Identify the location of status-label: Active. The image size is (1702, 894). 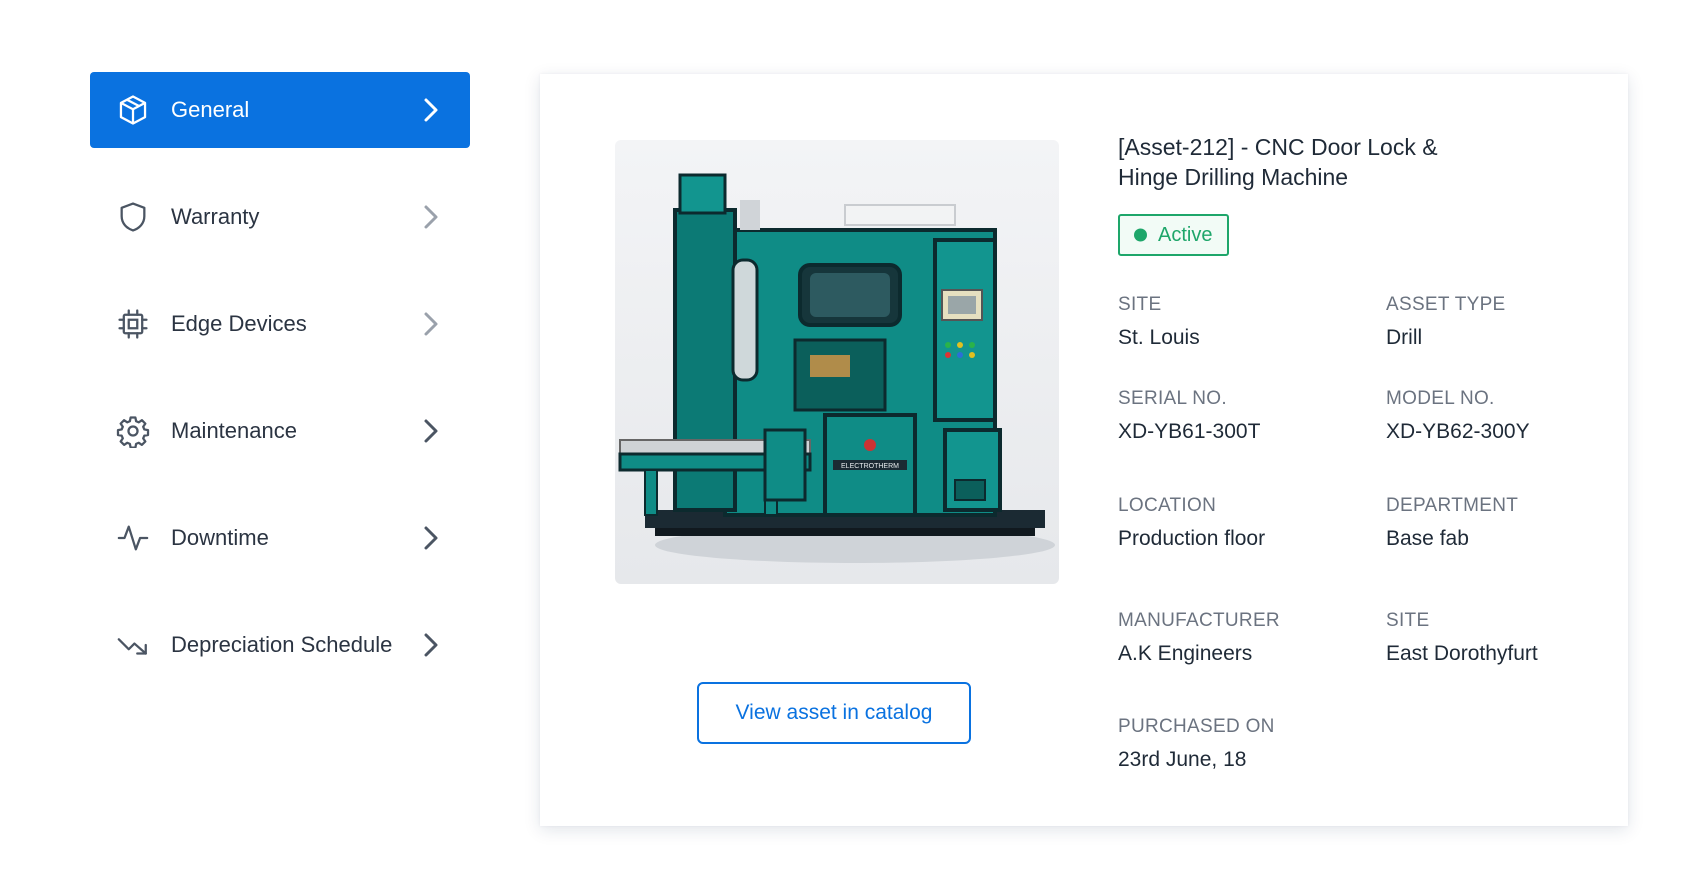
(1185, 234).